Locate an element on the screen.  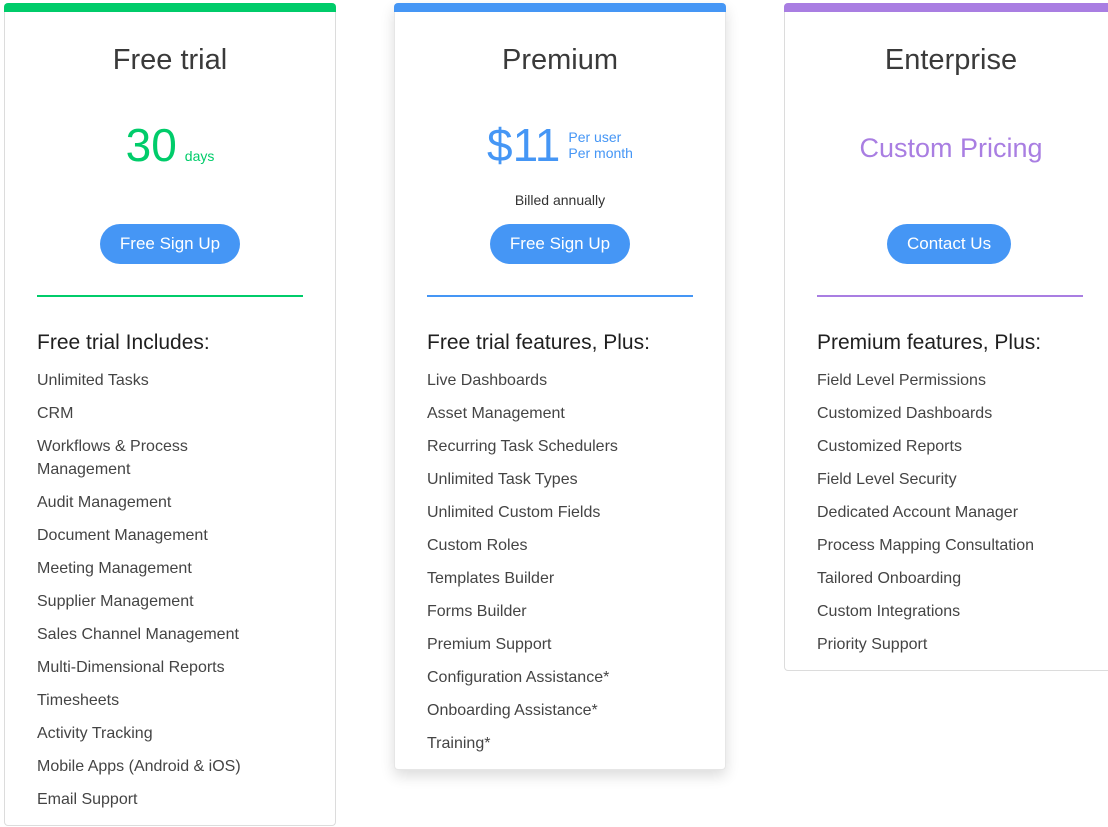
feature-item: Process Mapping Consultation is located at coordinates (926, 545).